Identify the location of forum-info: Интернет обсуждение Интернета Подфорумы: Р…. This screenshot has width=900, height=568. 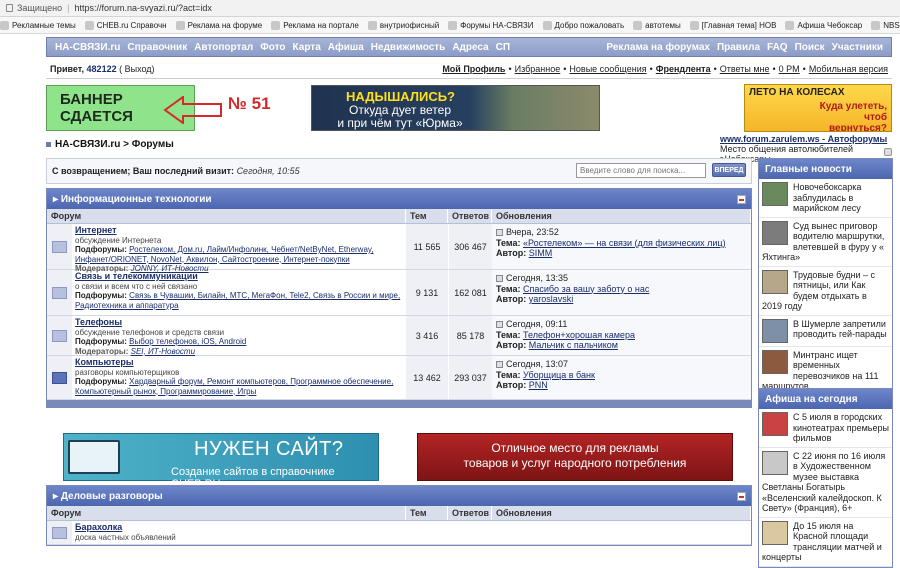
(239, 248).